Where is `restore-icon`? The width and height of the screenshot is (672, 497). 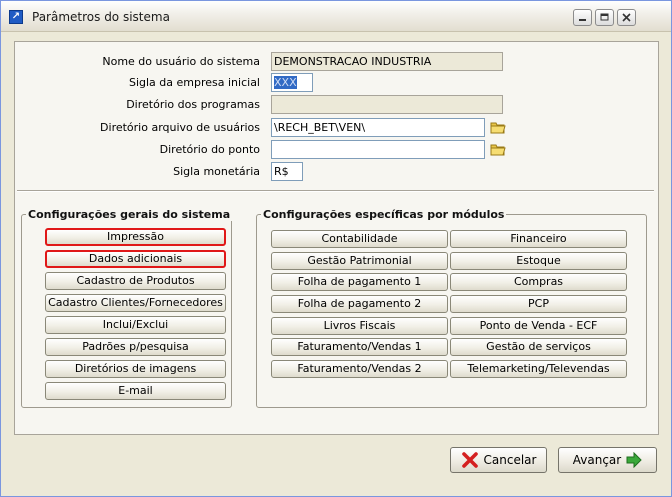
restore-icon is located at coordinates (604, 17).